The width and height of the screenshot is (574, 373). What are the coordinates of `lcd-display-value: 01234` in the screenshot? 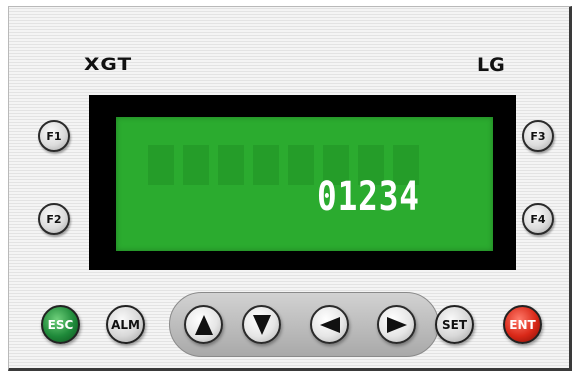 It's located at (368, 197).